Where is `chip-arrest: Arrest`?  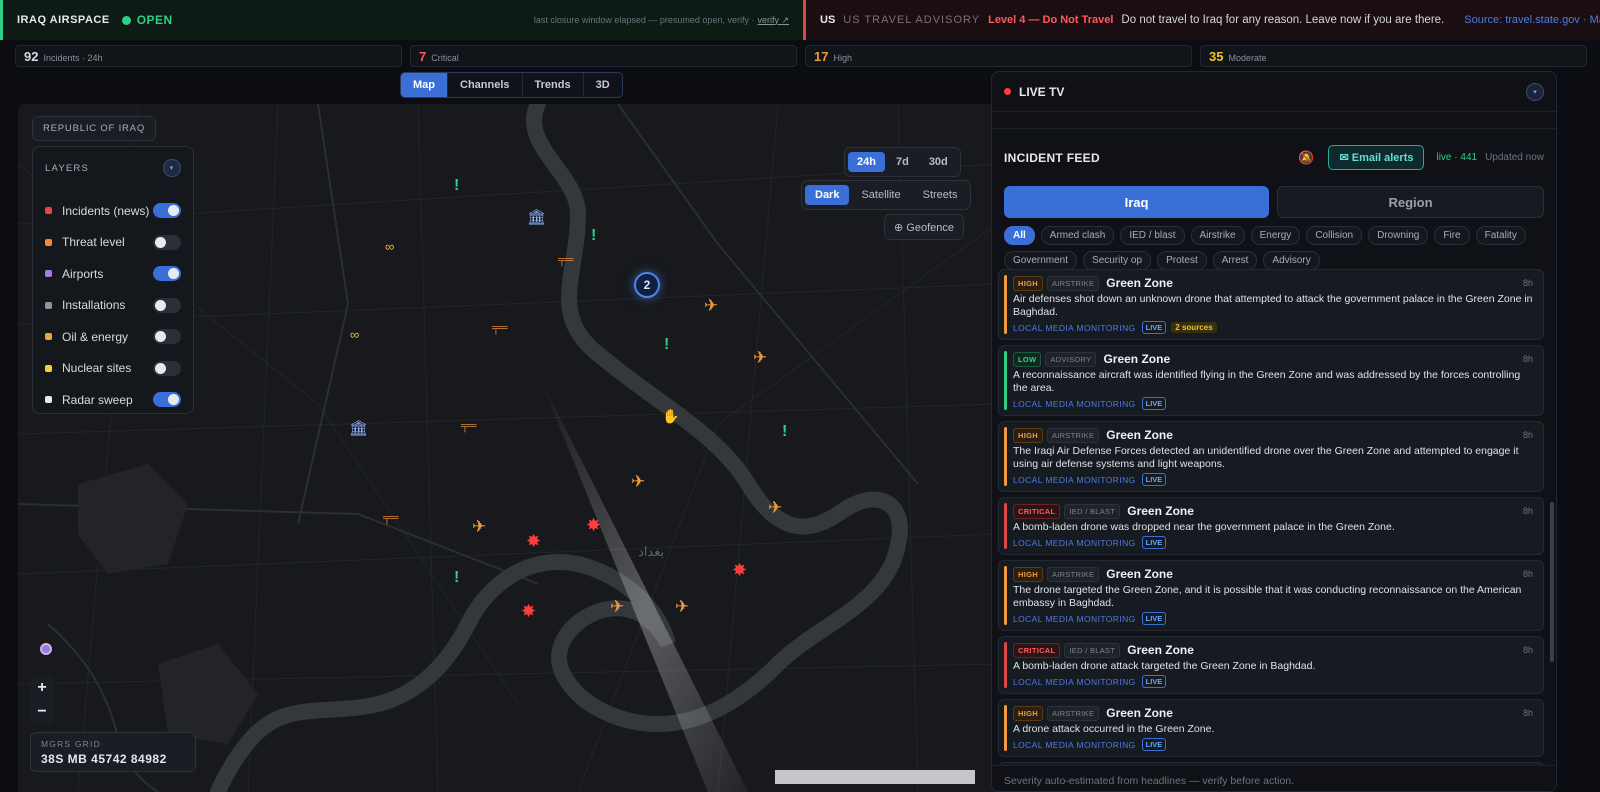 chip-arrest: Arrest is located at coordinates (1235, 260).